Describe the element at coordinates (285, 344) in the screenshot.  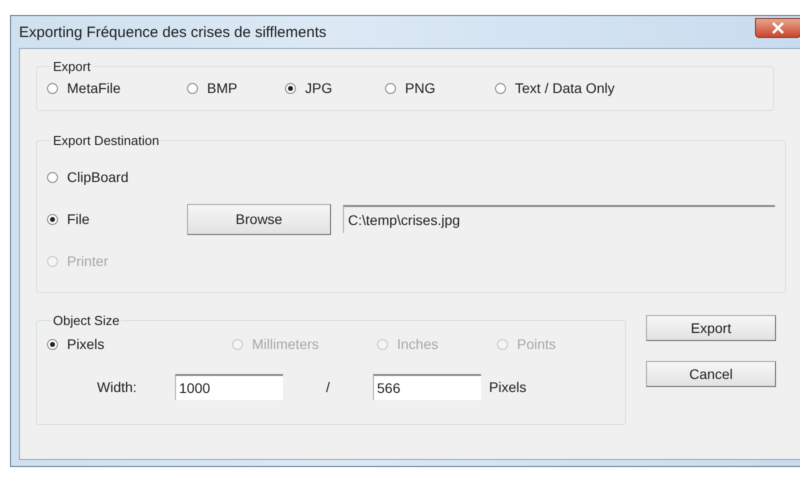
I see `radio-label: Millimeters` at that location.